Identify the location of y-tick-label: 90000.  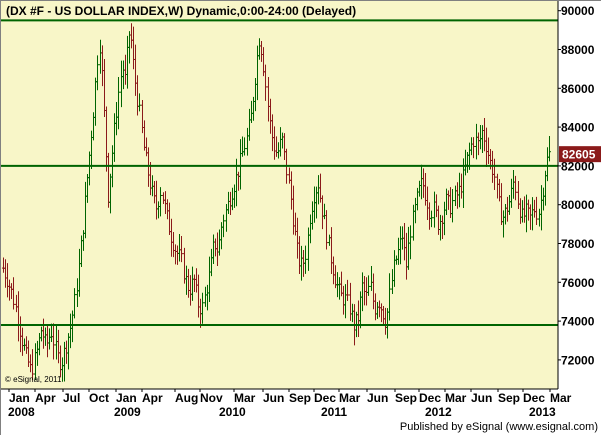
(578, 11).